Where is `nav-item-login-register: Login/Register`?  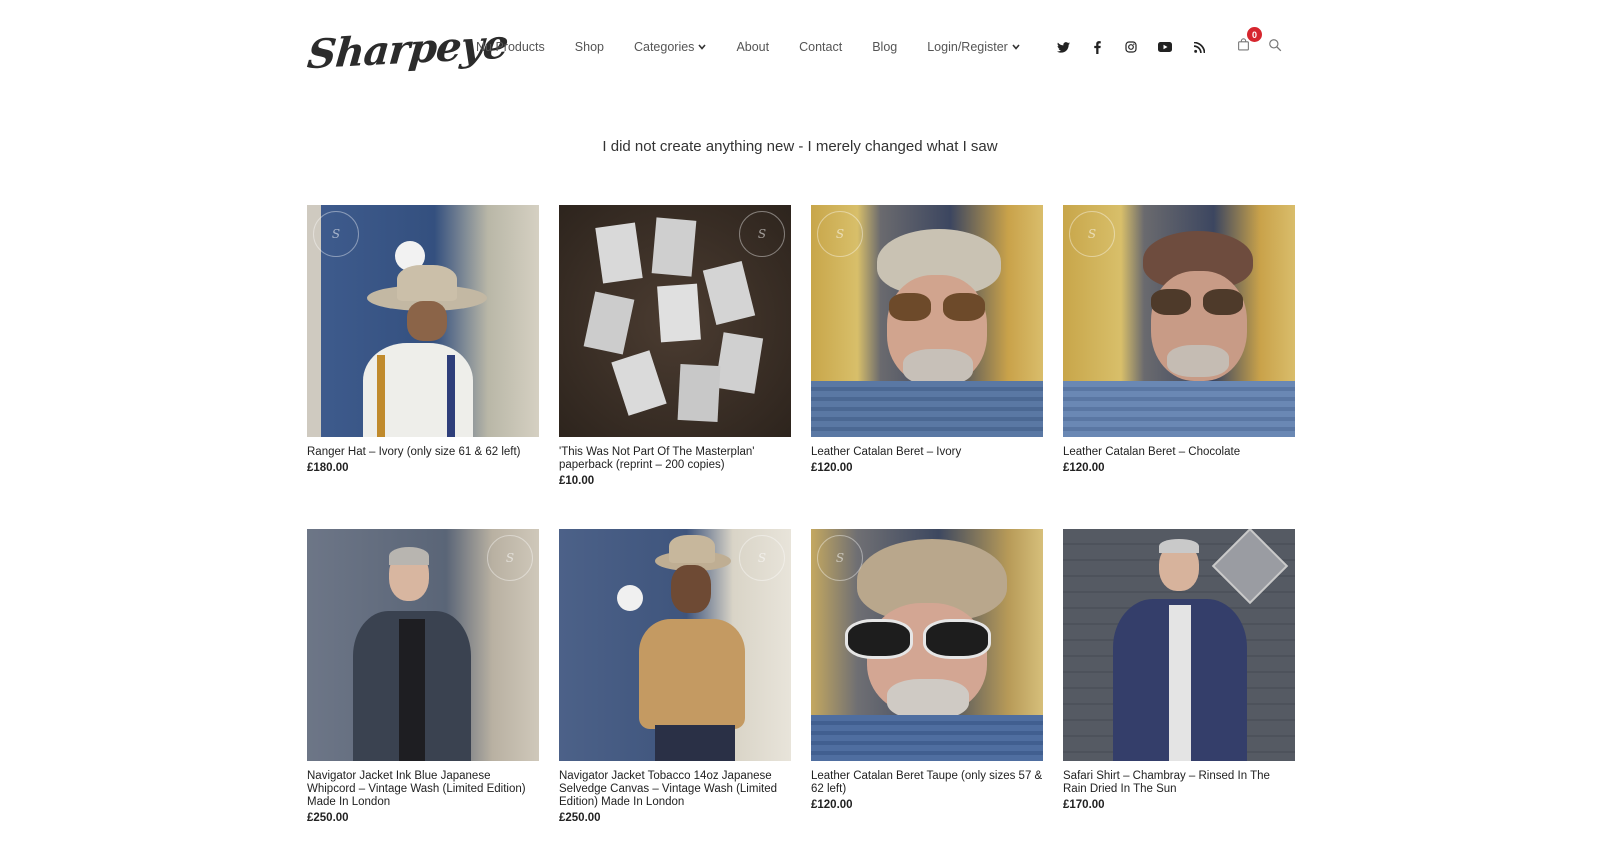
nav-item-login-register: Login/Register is located at coordinates (973, 47).